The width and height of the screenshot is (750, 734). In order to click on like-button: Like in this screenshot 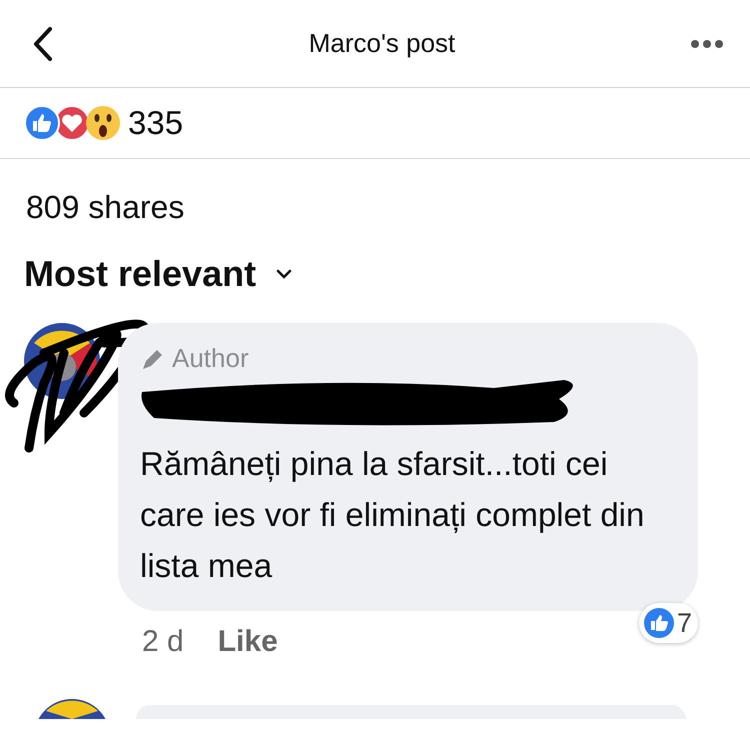, I will do `click(248, 642)`.